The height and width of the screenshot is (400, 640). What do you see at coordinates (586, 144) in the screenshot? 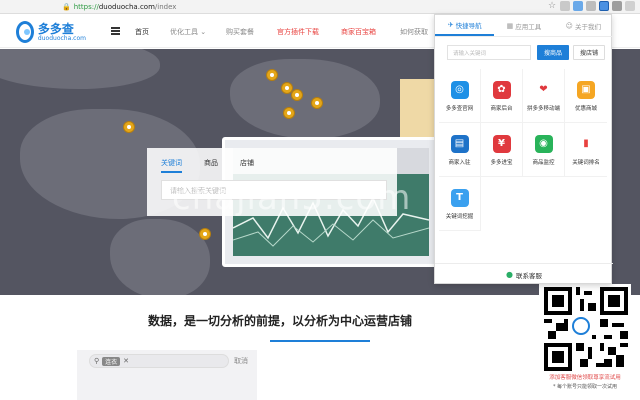
I see `app-icon: ▮` at bounding box center [586, 144].